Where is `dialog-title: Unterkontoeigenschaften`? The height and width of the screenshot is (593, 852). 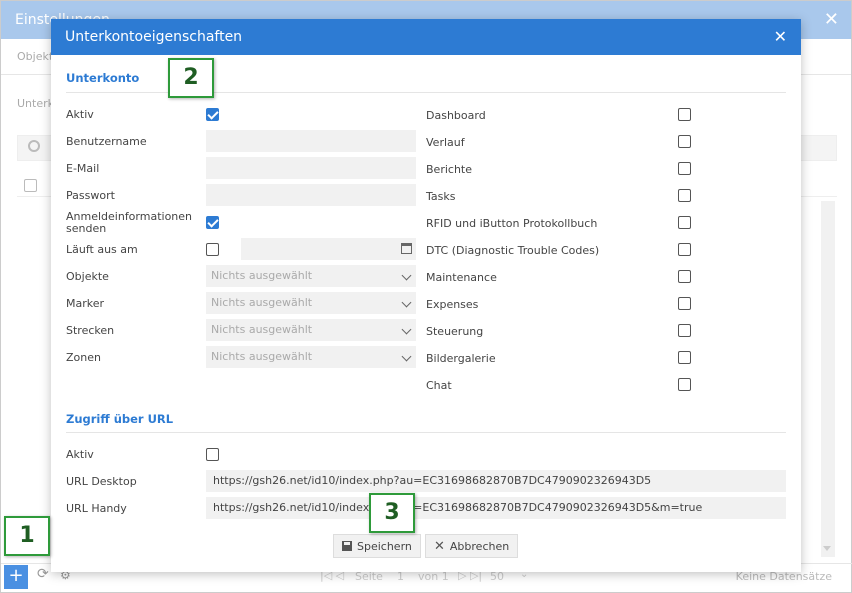
dialog-title: Unterkontoeigenschaften is located at coordinates (154, 37).